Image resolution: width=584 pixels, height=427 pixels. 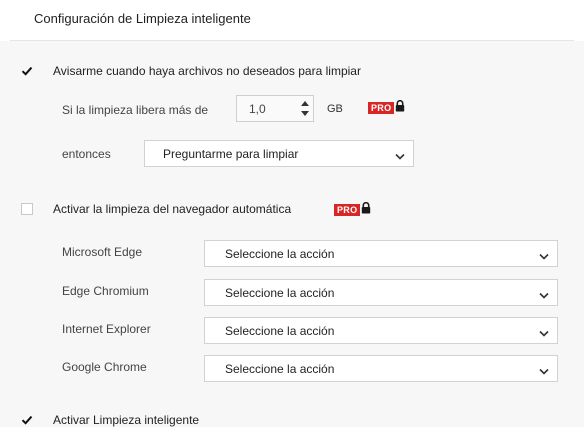 What do you see at coordinates (335, 109) in the screenshot?
I see `threshold-unit: GB` at bounding box center [335, 109].